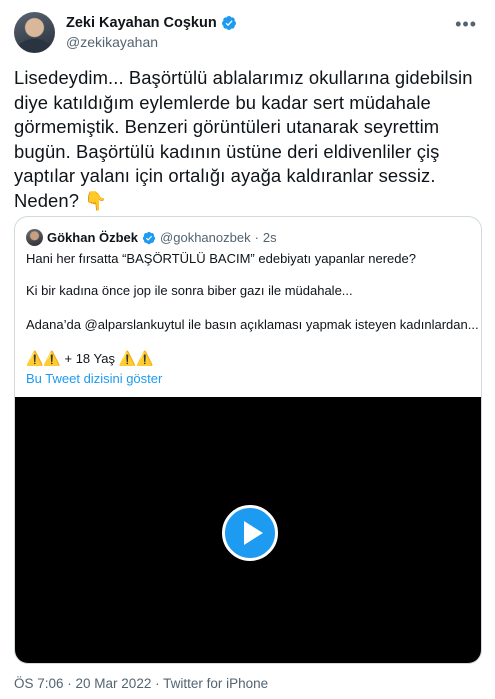 This screenshot has height=699, width=495. Describe the element at coordinates (34, 32) in the screenshot. I see `author-avatar` at that location.